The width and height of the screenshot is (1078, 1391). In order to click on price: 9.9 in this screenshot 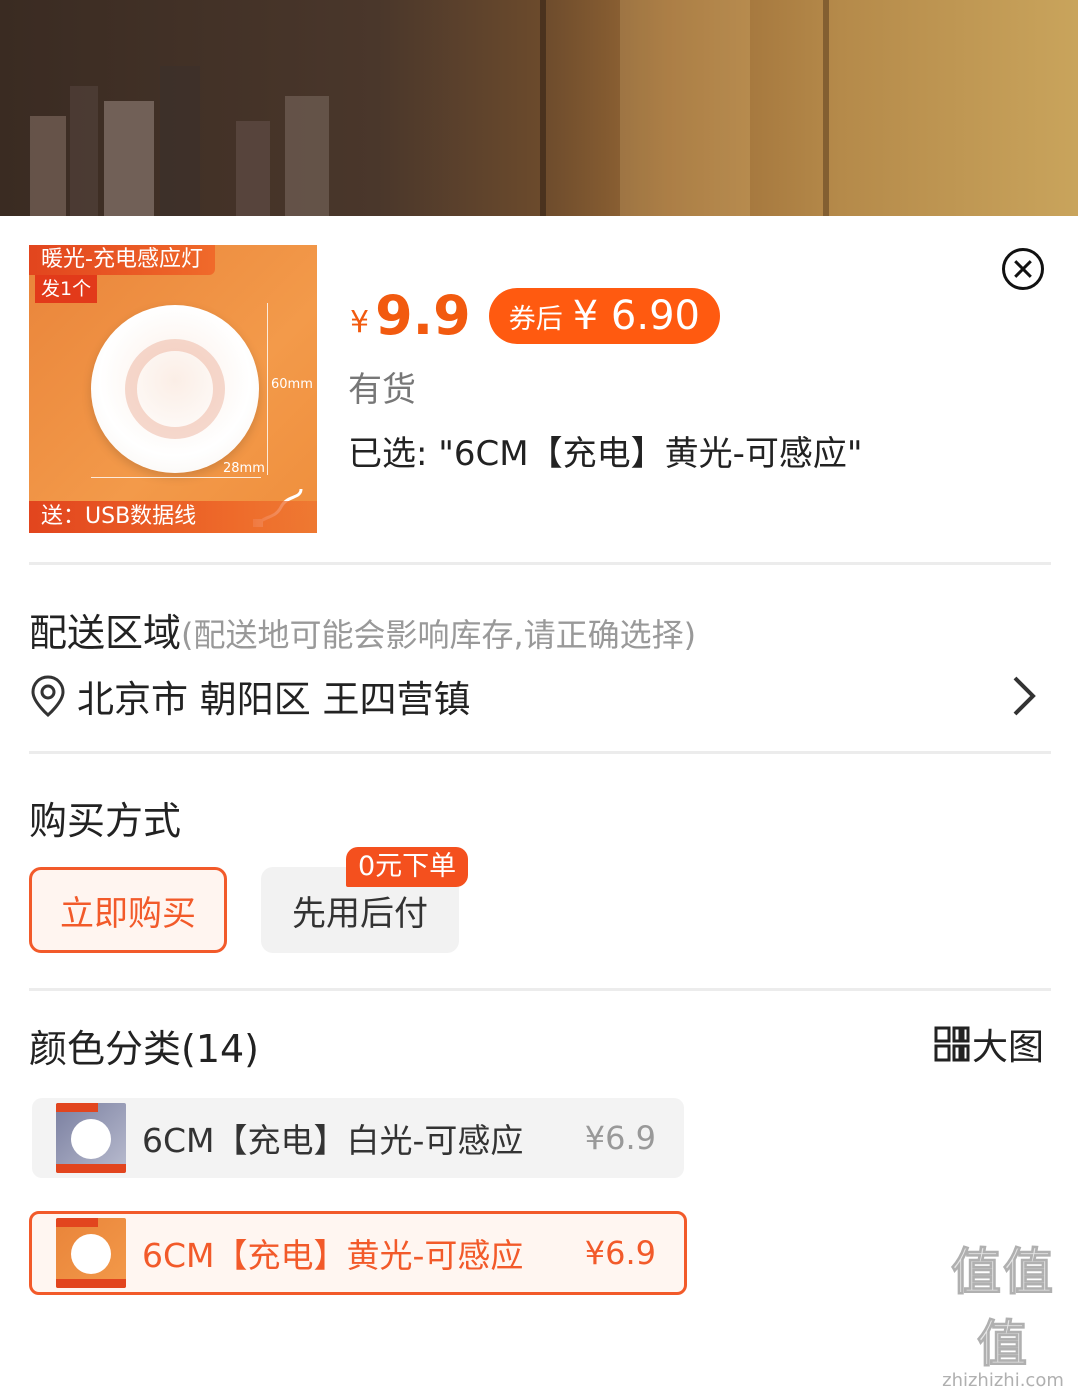, I will do `click(423, 315)`.